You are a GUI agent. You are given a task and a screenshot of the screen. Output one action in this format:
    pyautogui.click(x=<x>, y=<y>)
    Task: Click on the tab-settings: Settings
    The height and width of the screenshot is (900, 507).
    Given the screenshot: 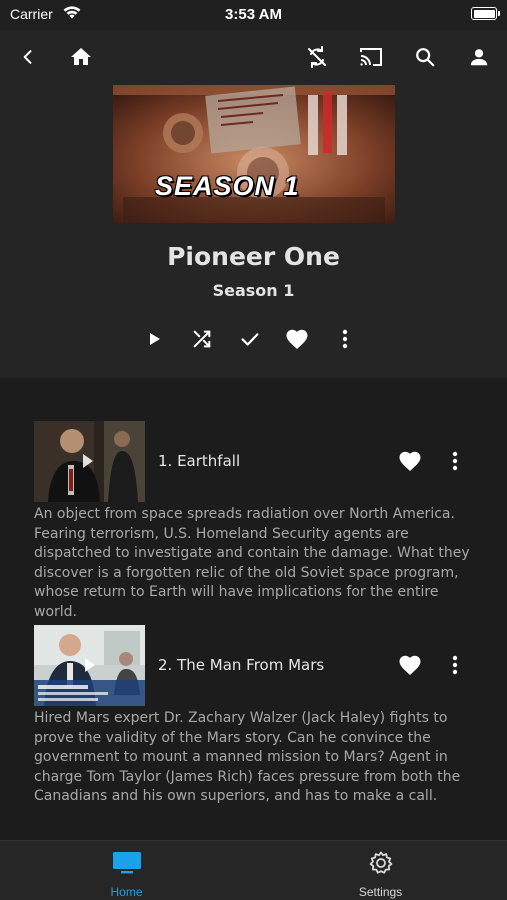 What is the action you would take?
    pyautogui.click(x=380, y=870)
    